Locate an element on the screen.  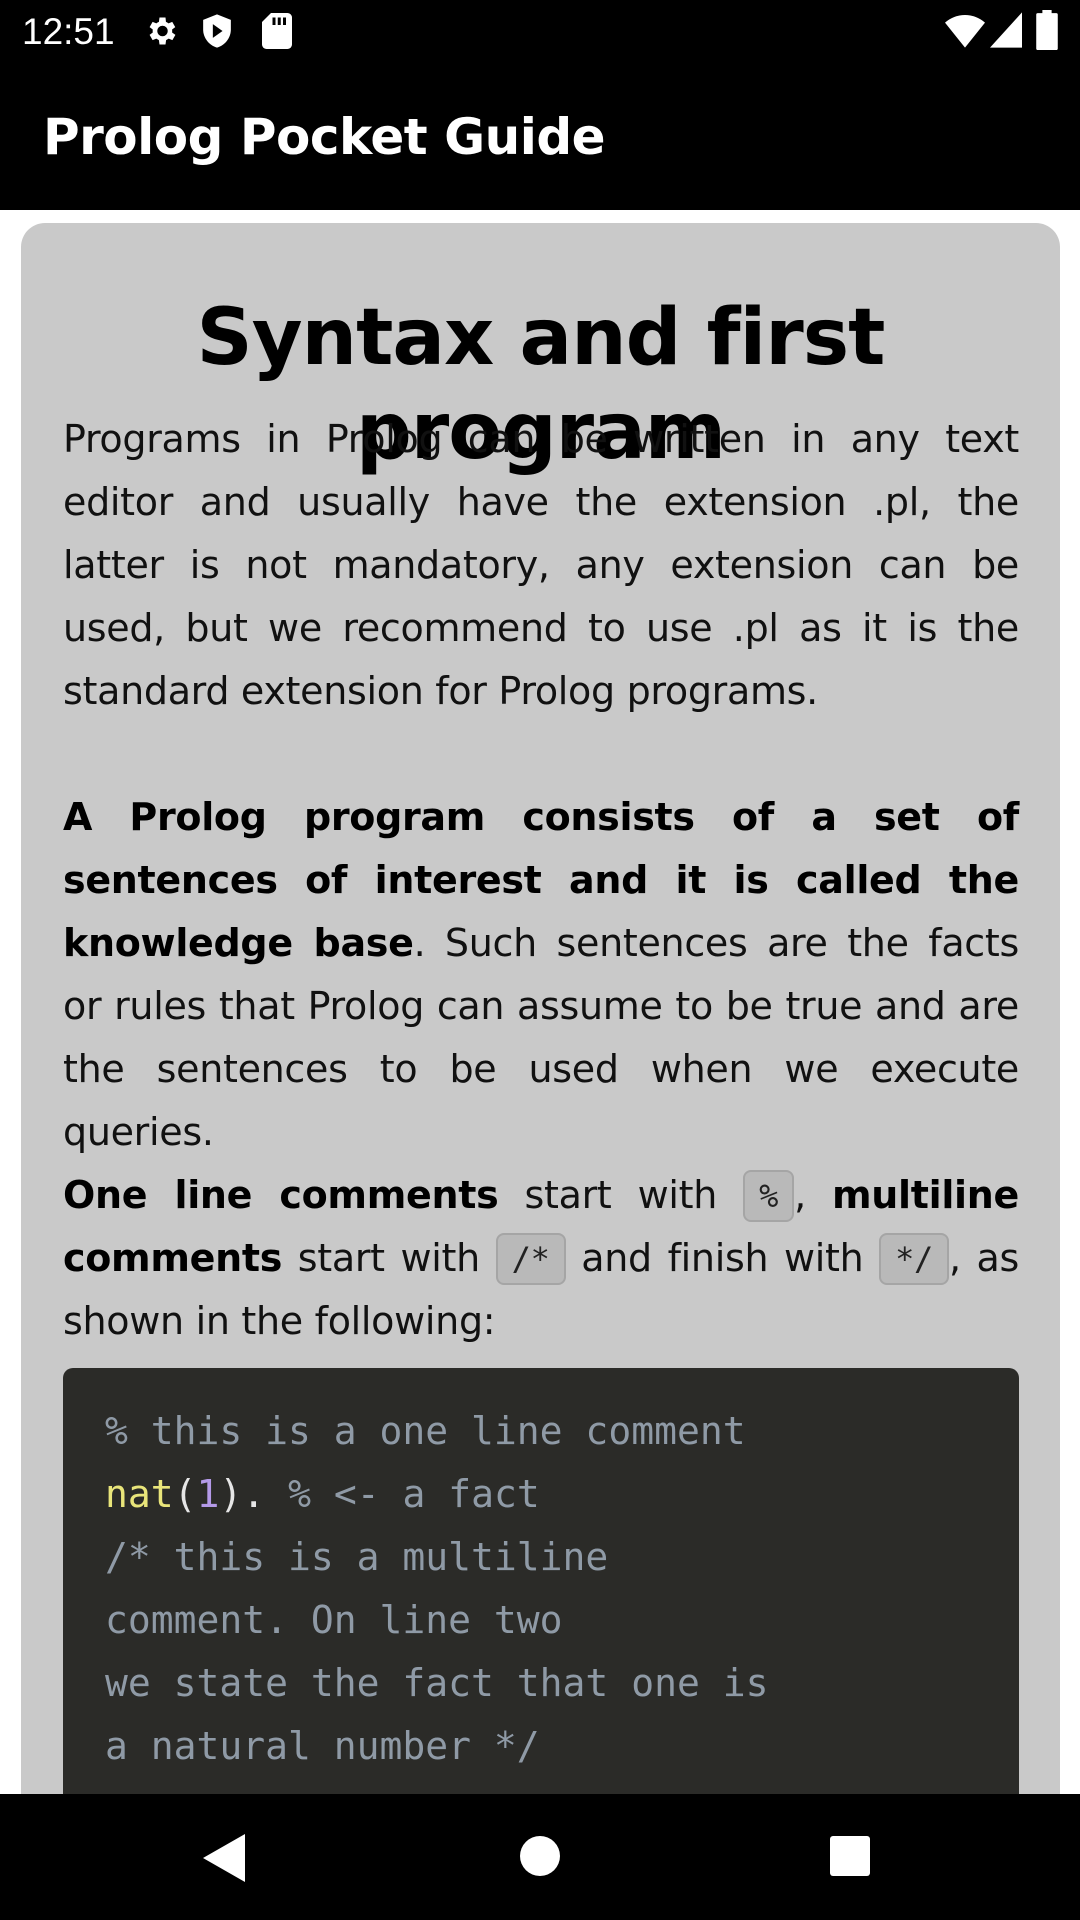
back-icon is located at coordinates (224, 1860).